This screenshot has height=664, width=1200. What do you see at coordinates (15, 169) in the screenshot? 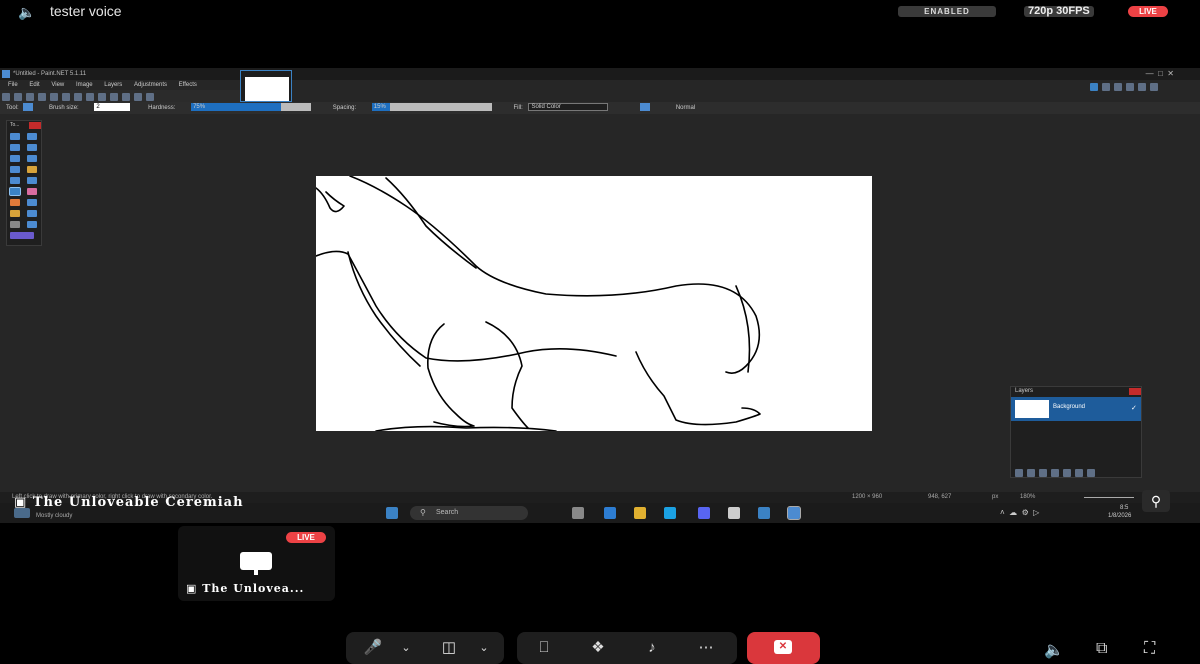
I see `magic-wand-icon` at bounding box center [15, 169].